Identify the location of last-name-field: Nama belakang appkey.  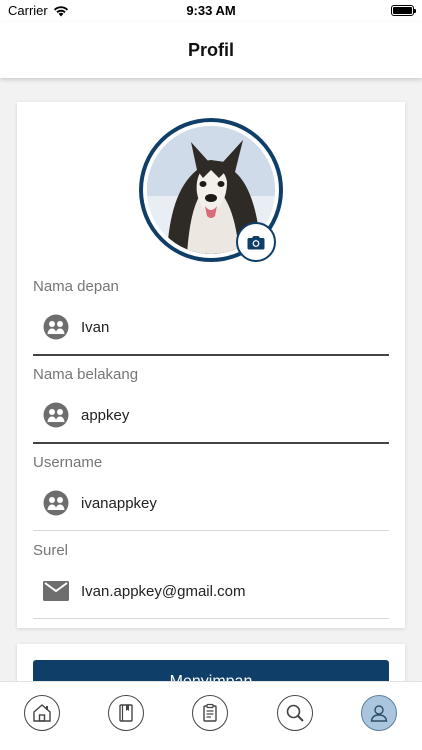
(211, 405).